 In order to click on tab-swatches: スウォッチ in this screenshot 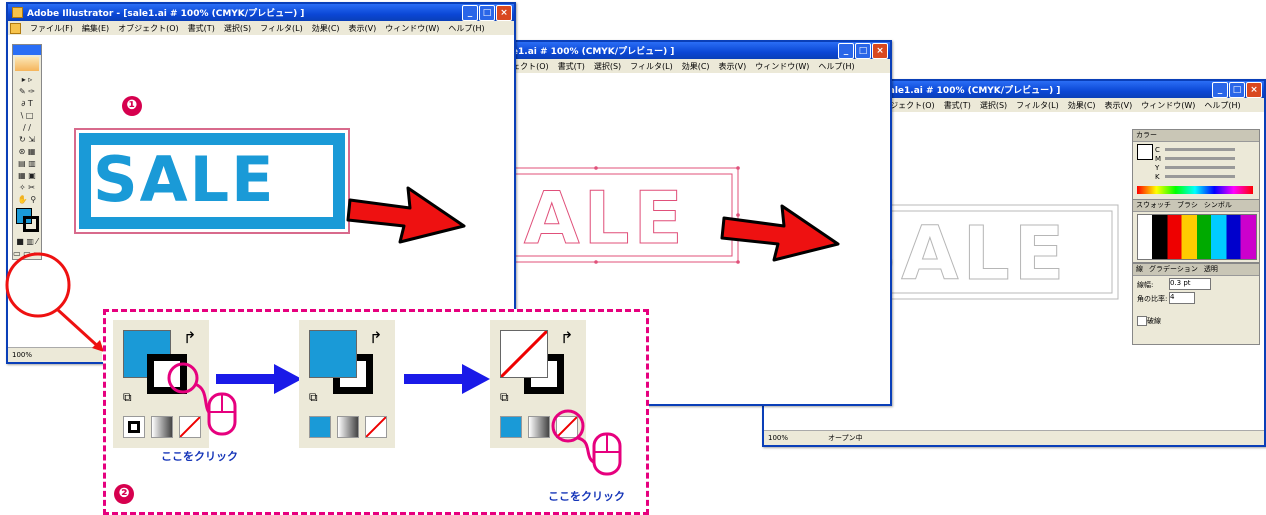, I will do `click(1153, 205)`.